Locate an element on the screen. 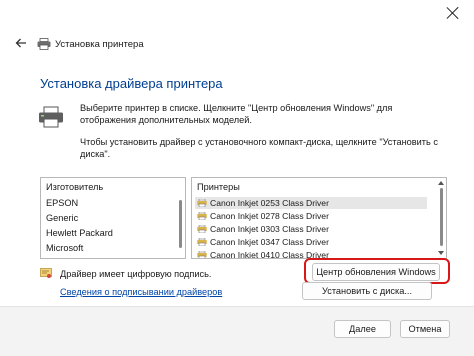 Image resolution: width=474 pixels, height=356 pixels. title-bar is located at coordinates (237, 15).